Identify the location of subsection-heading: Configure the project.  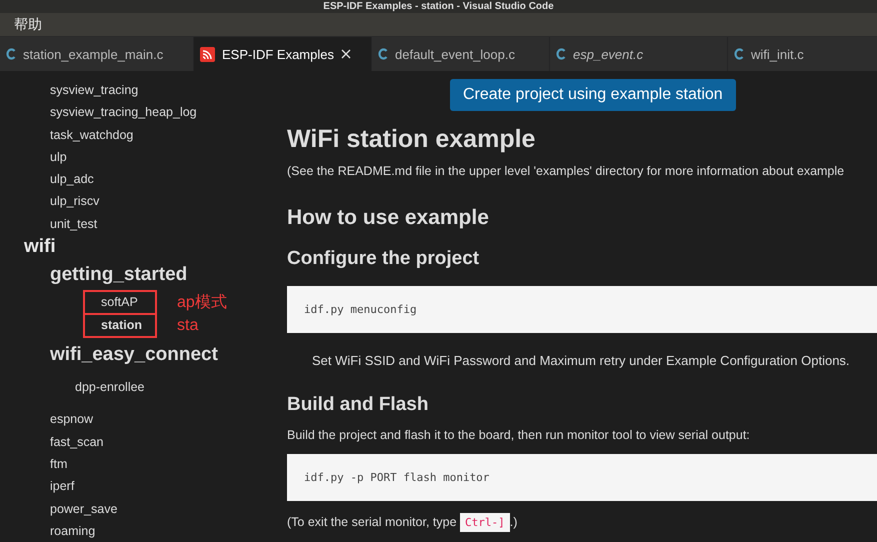
(383, 259).